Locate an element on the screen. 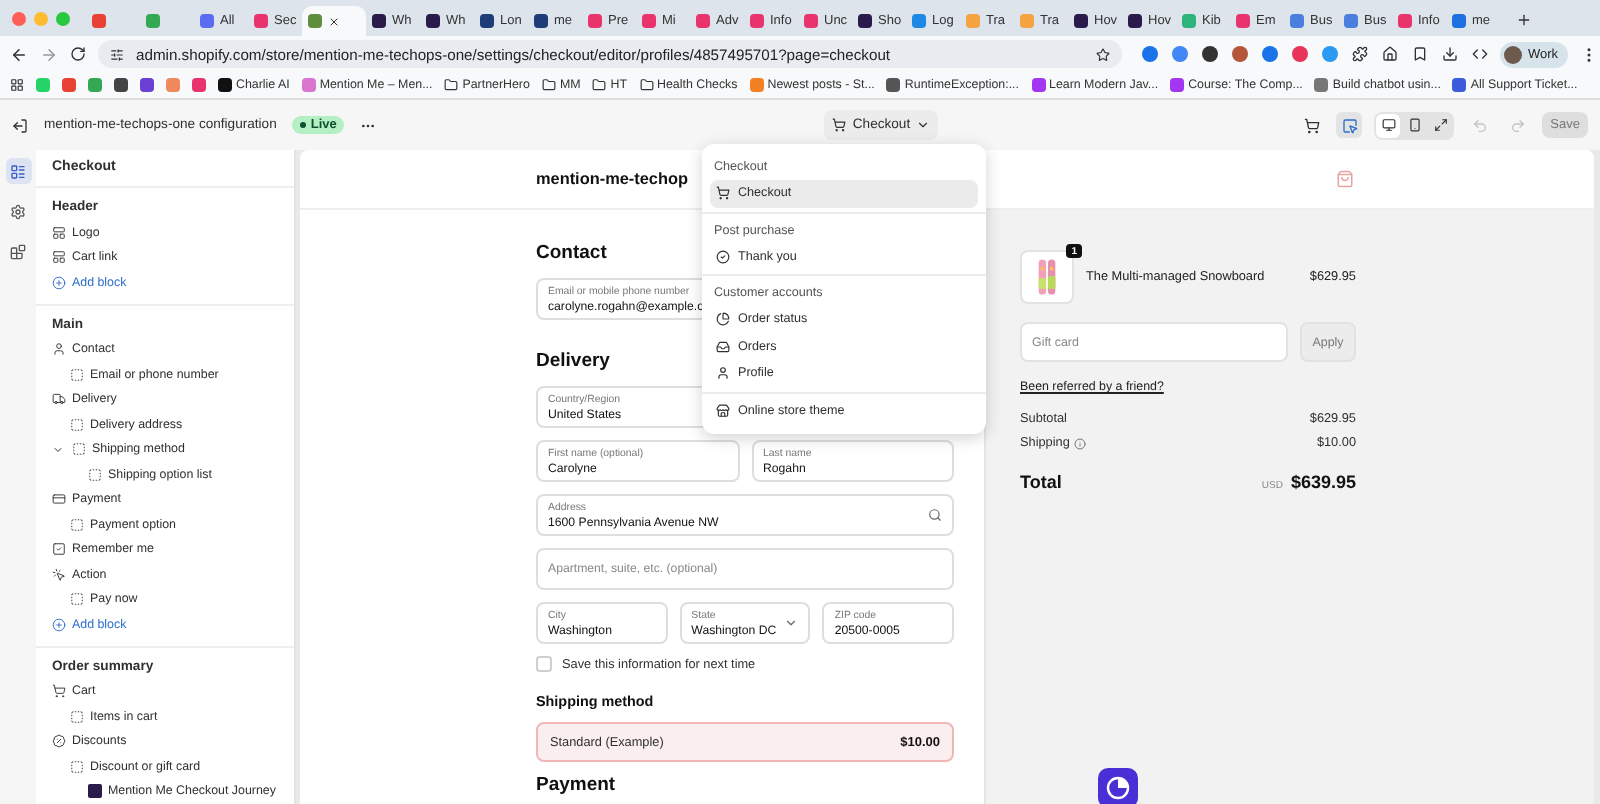  total-label: Total is located at coordinates (1041, 482).